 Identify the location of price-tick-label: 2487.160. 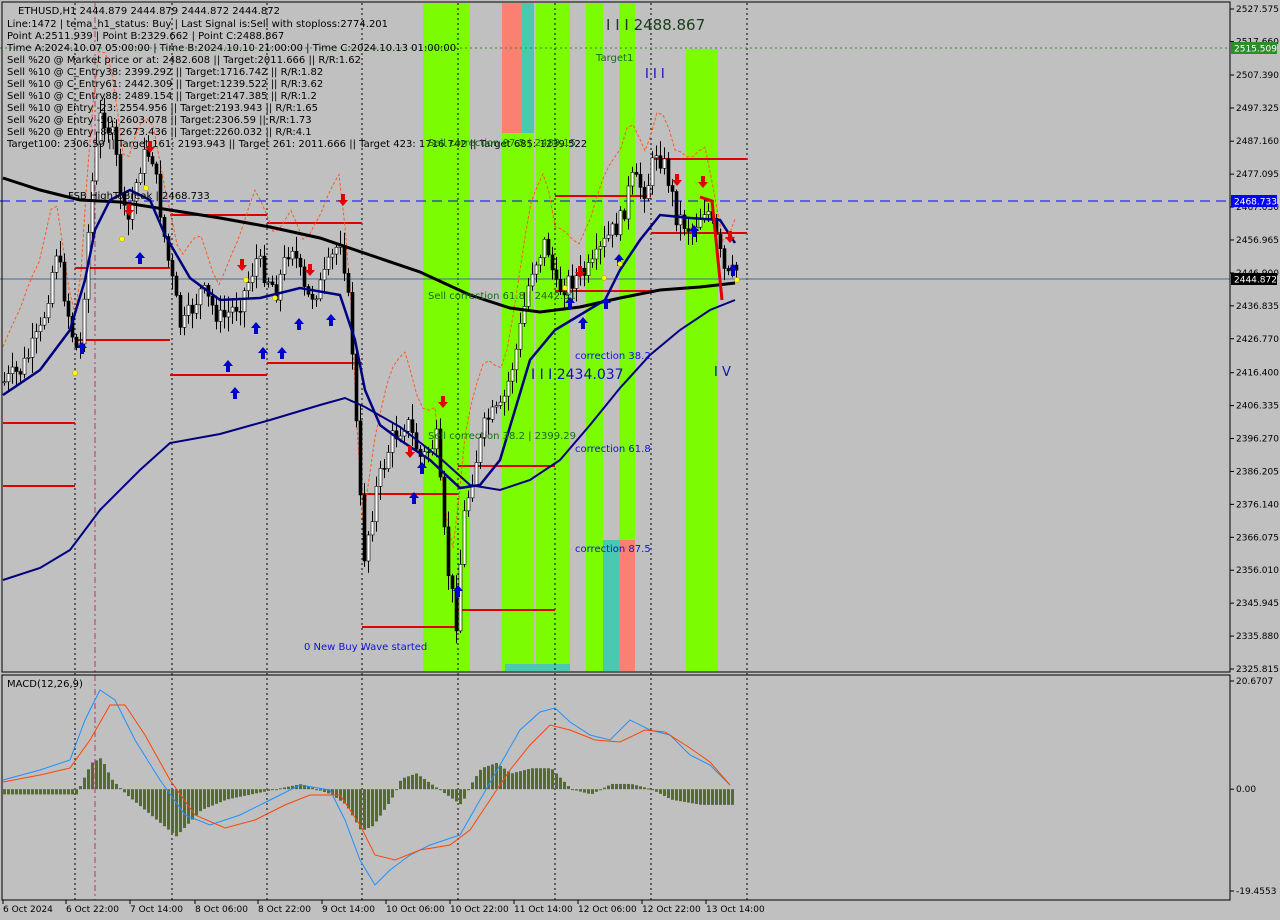
(1257, 142).